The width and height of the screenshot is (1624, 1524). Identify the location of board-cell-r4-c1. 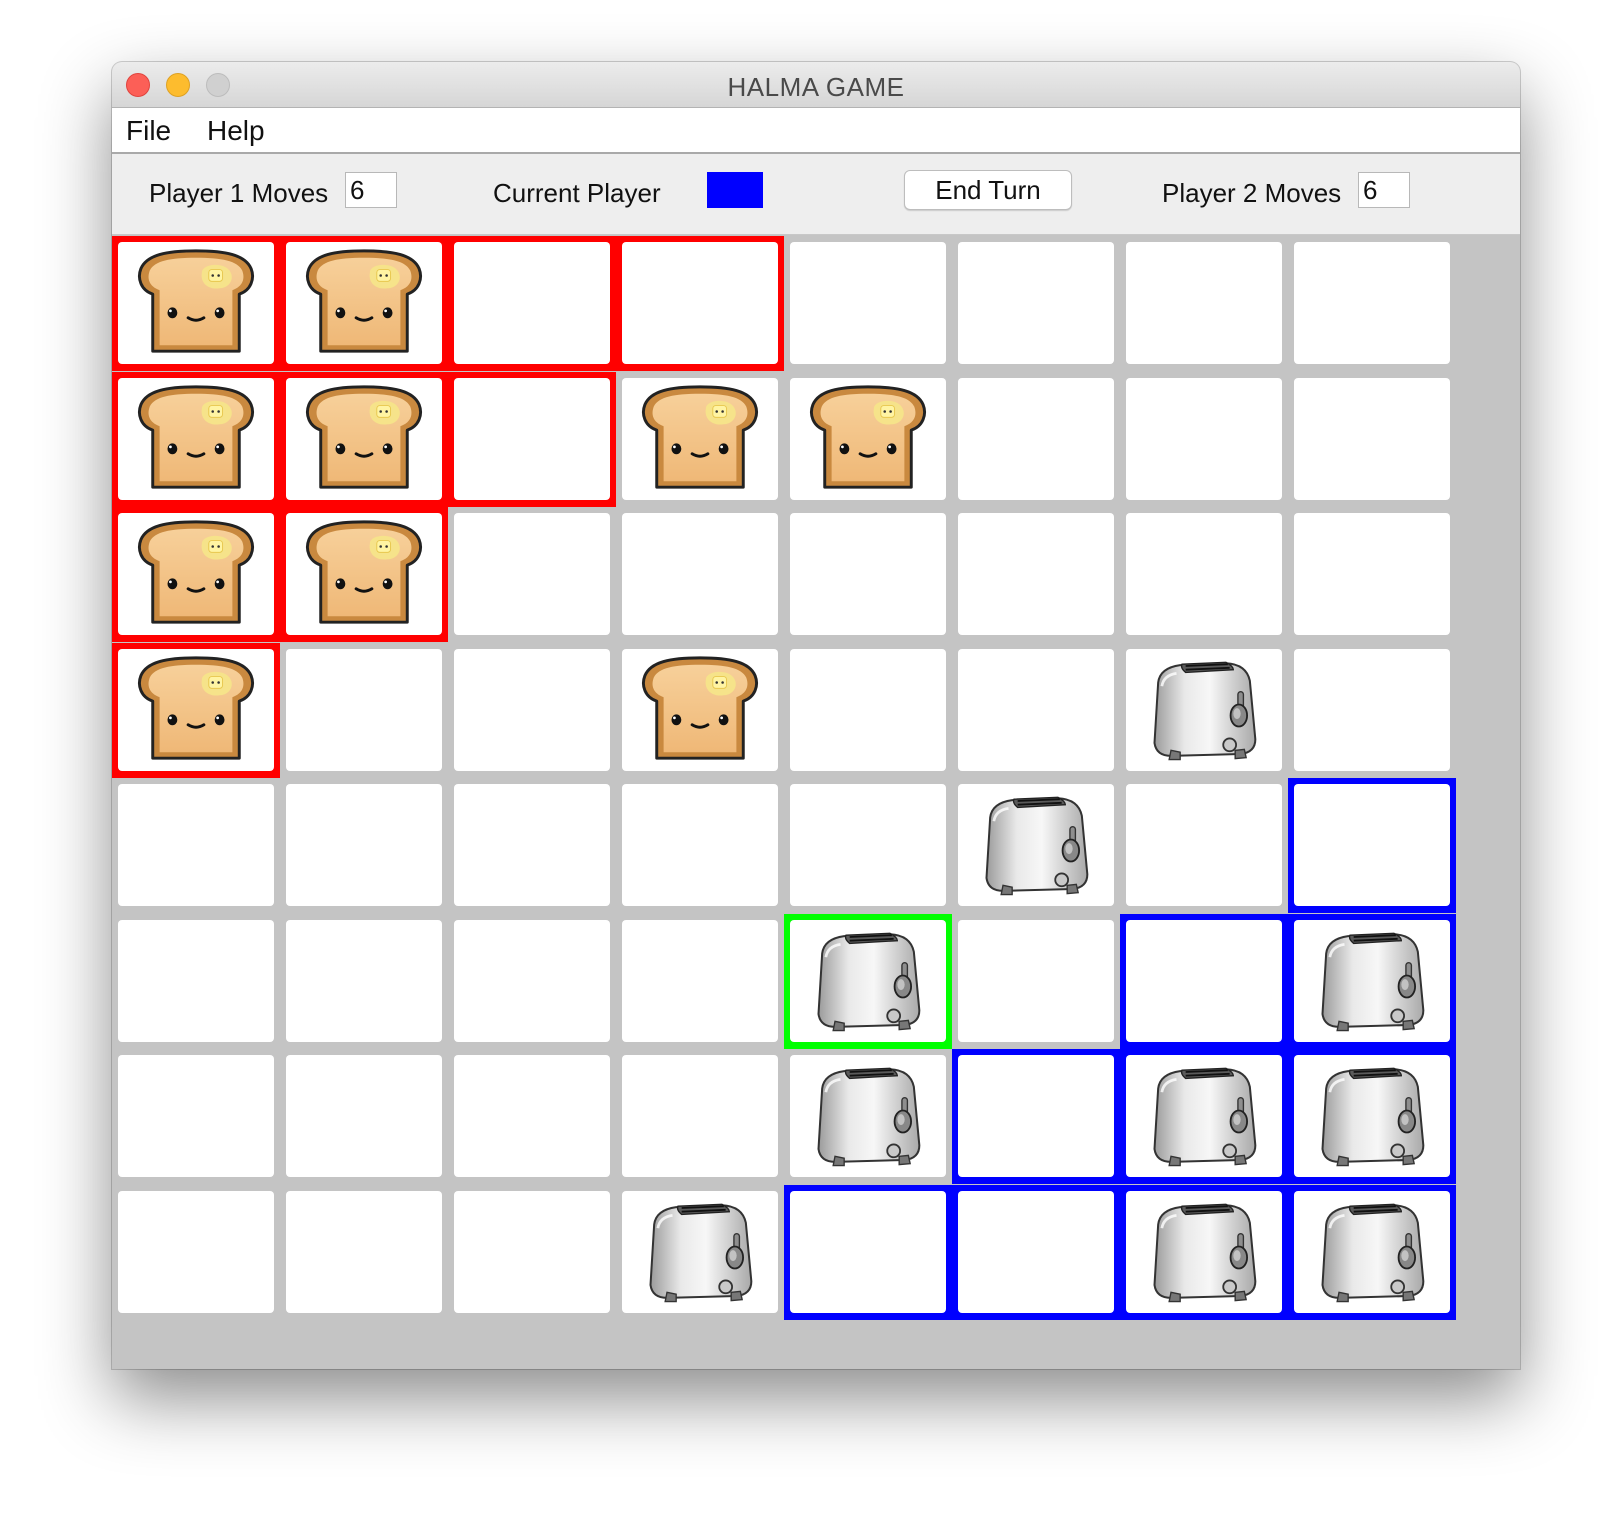
(196, 710).